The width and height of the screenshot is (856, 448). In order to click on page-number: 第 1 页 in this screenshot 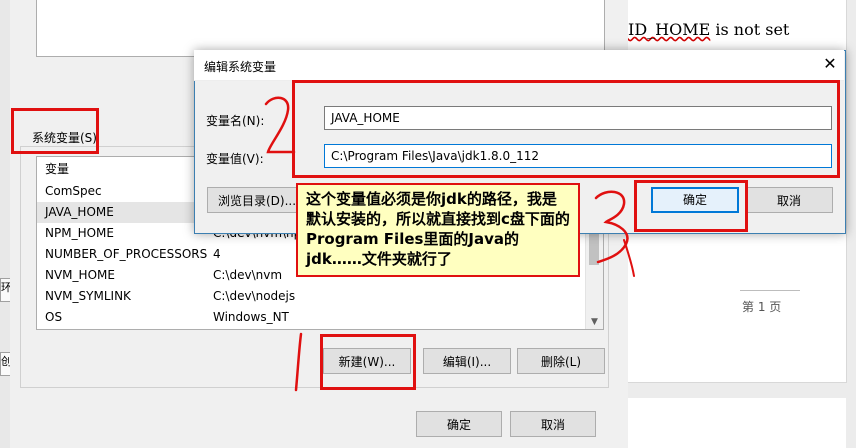, I will do `click(762, 307)`.